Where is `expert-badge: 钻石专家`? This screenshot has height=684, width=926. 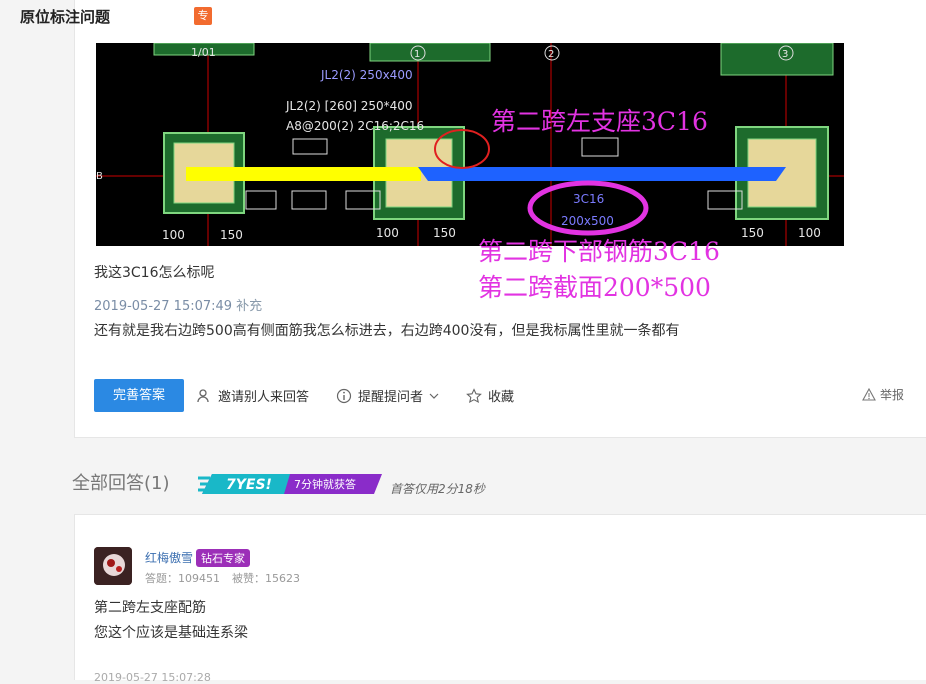
expert-badge: 钻石专家 is located at coordinates (223, 558).